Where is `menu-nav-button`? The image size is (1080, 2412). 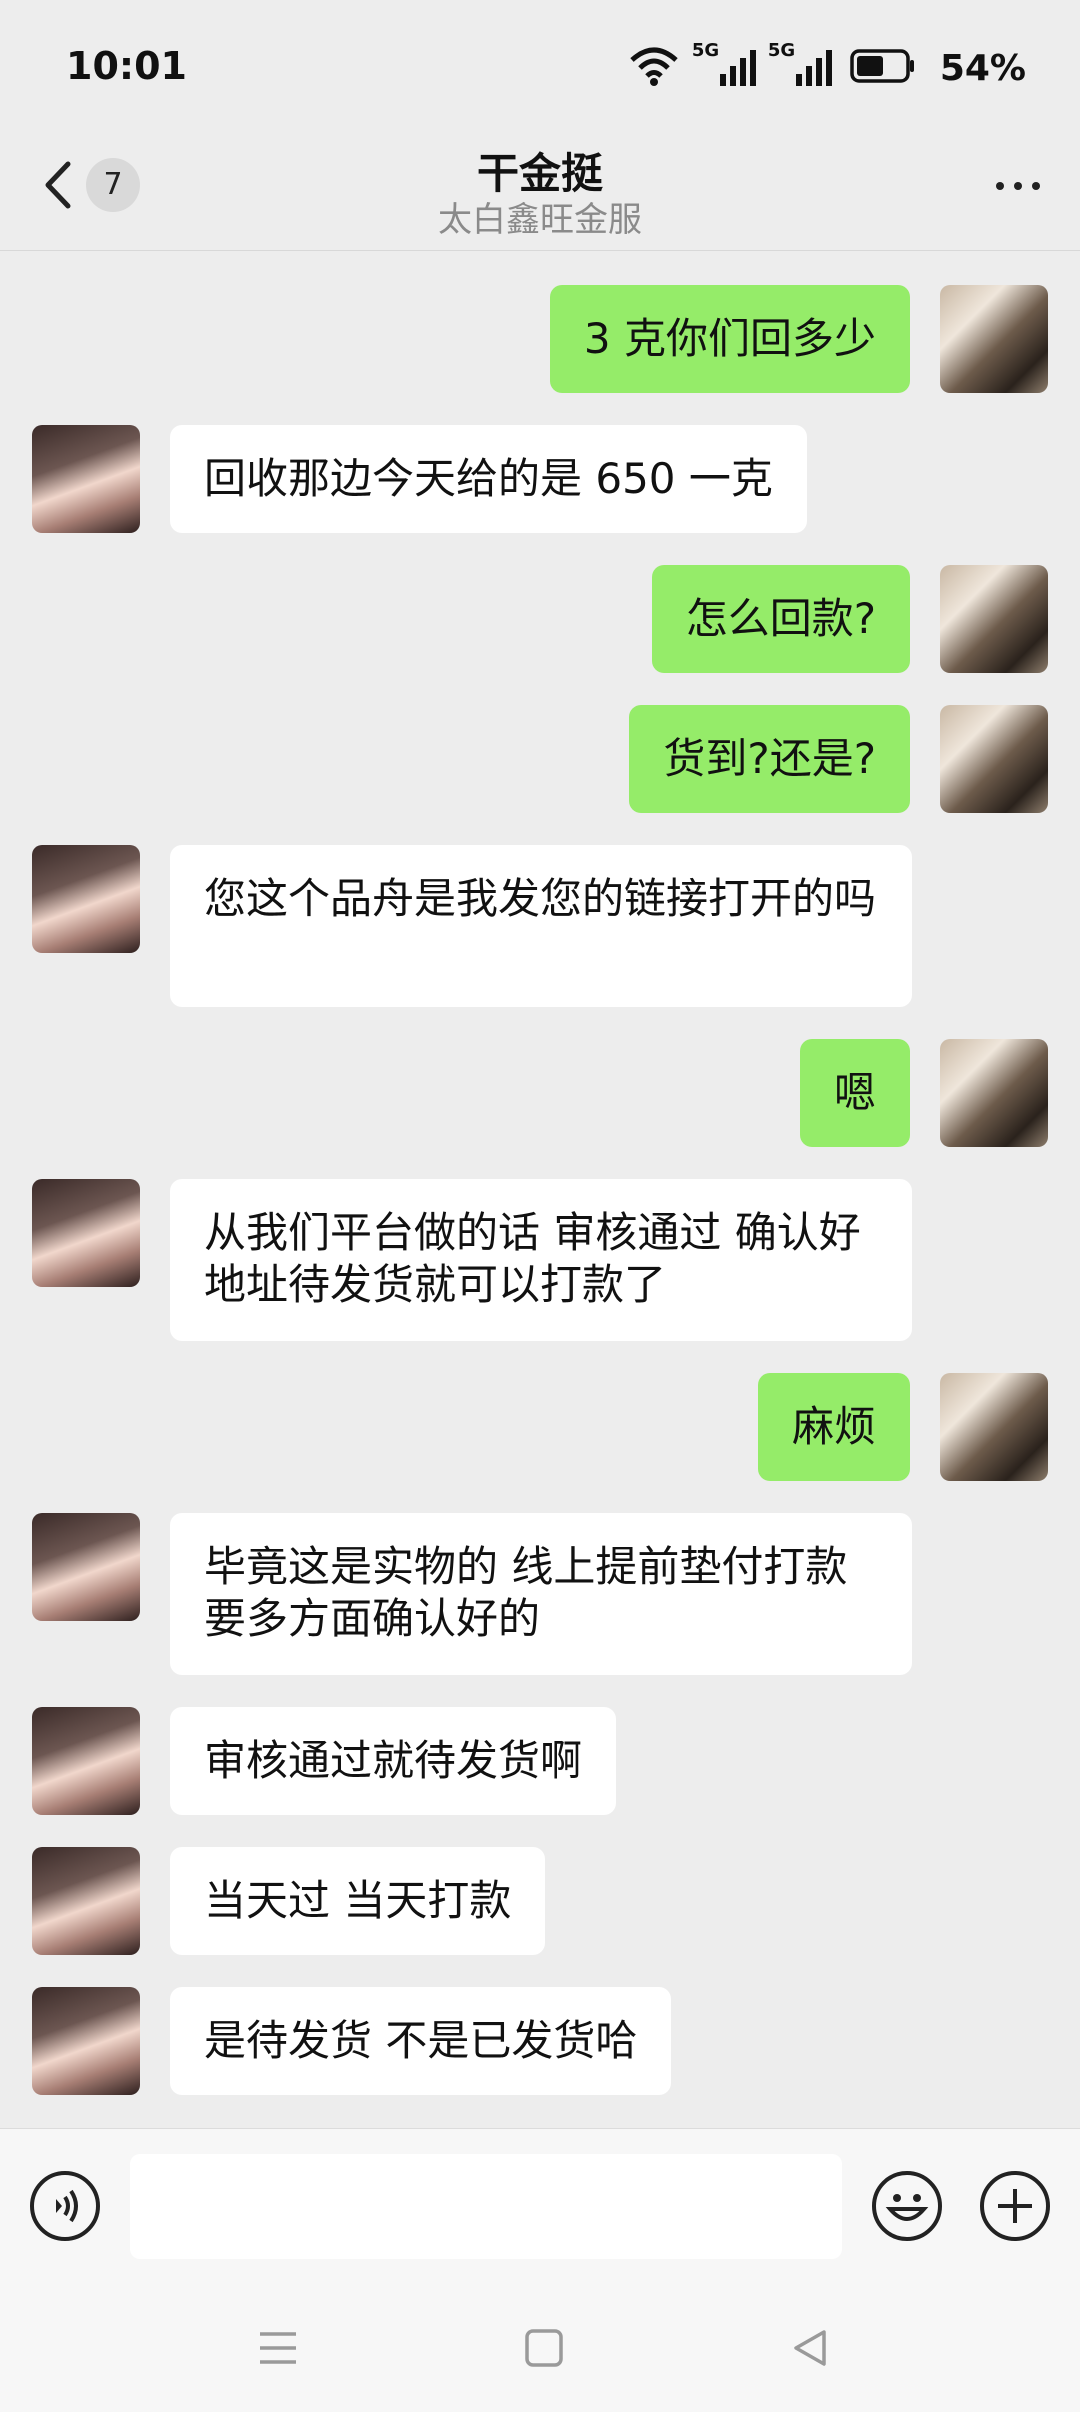 menu-nav-button is located at coordinates (278, 2350).